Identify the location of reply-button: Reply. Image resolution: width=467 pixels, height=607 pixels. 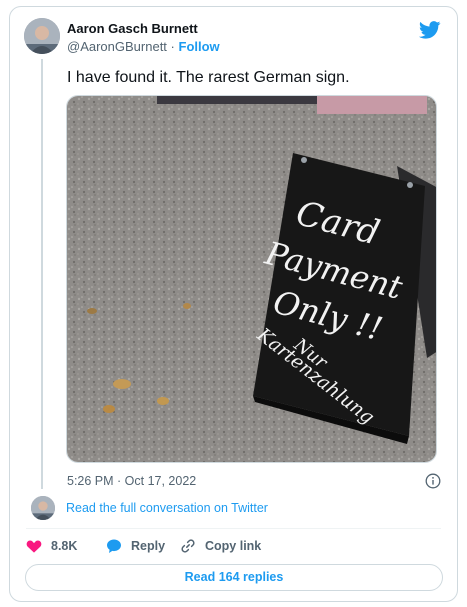
(135, 546).